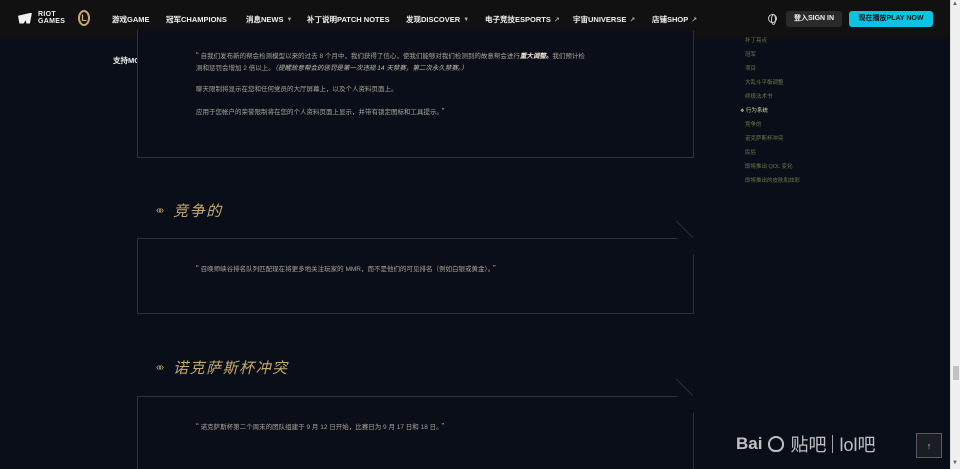  Describe the element at coordinates (776, 444) in the screenshot. I see `baidu-paw-icon` at that location.